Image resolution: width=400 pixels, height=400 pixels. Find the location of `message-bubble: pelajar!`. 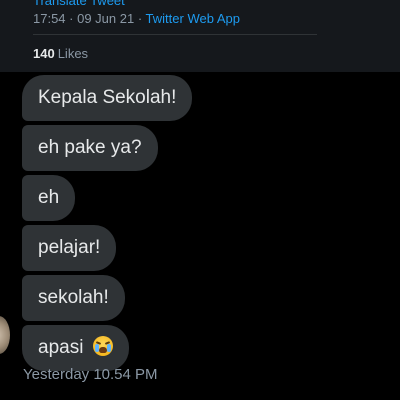

message-bubble: pelajar! is located at coordinates (69, 248).